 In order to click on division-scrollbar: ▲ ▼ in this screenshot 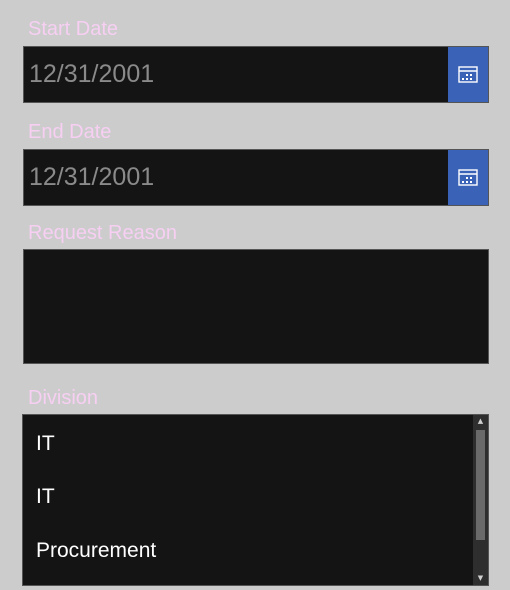, I will do `click(480, 500)`.